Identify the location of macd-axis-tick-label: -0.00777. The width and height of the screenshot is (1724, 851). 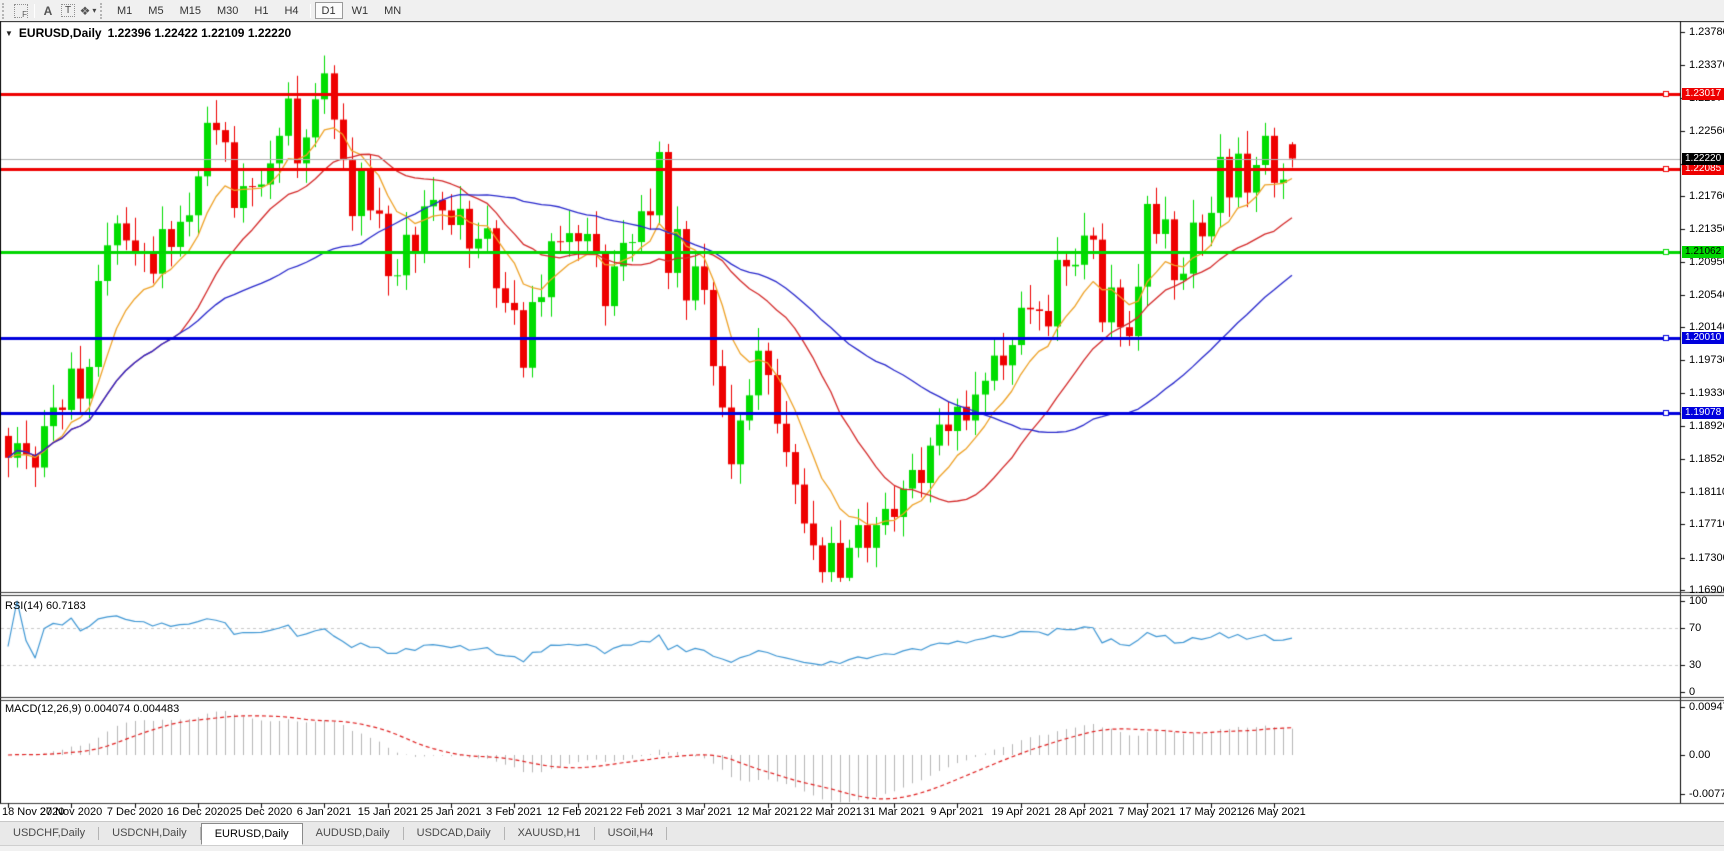
(1706, 794).